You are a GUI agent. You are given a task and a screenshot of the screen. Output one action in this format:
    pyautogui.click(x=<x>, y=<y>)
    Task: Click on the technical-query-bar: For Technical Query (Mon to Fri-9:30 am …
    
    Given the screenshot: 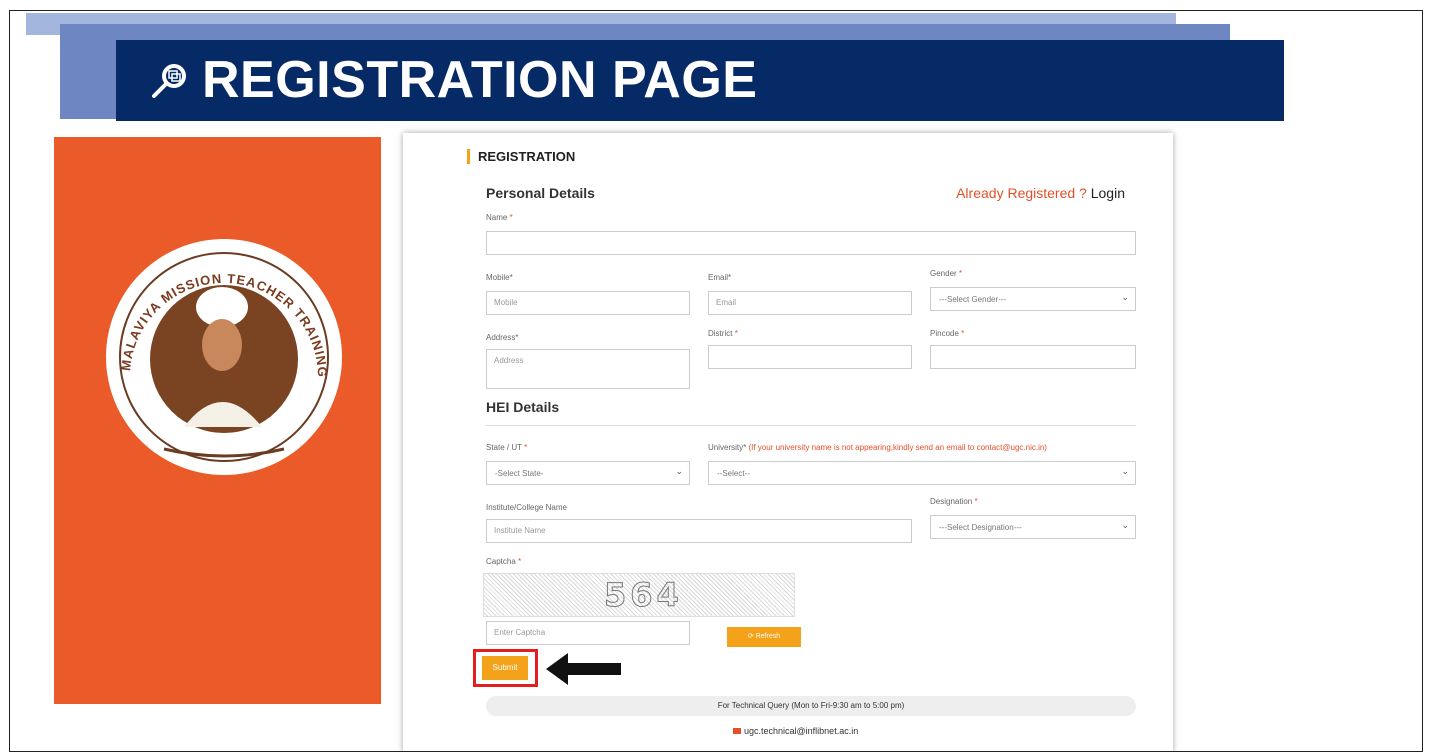 What is the action you would take?
    pyautogui.click(x=811, y=706)
    